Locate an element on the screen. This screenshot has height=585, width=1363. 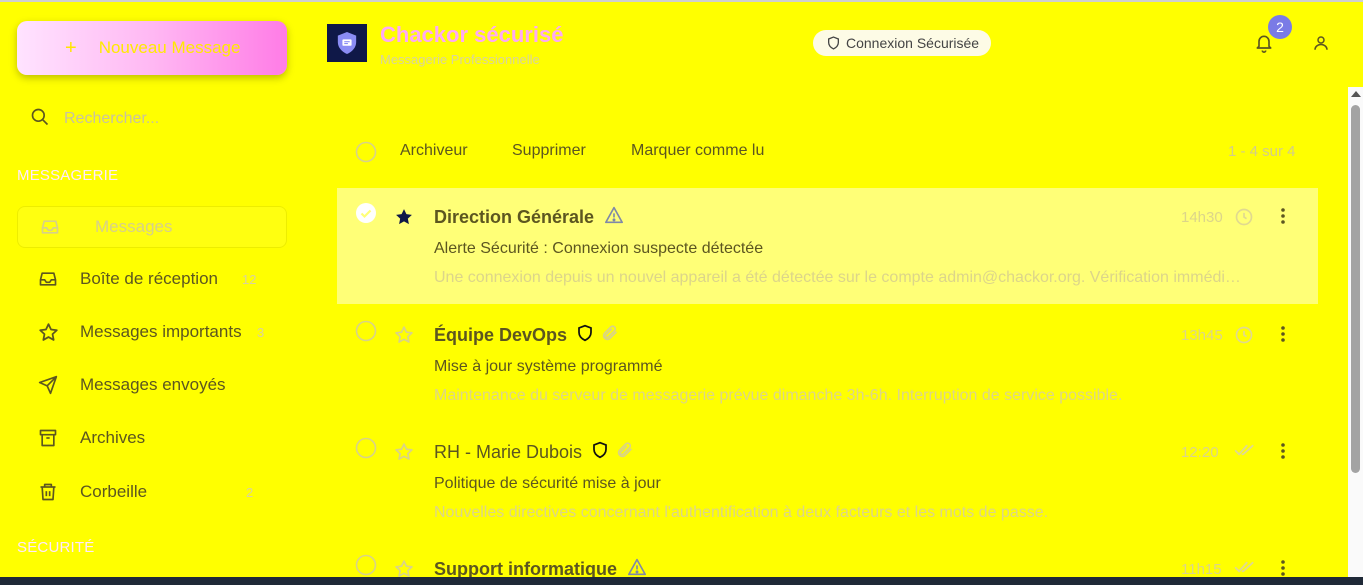
taskbar-strip is located at coordinates (681, 581).